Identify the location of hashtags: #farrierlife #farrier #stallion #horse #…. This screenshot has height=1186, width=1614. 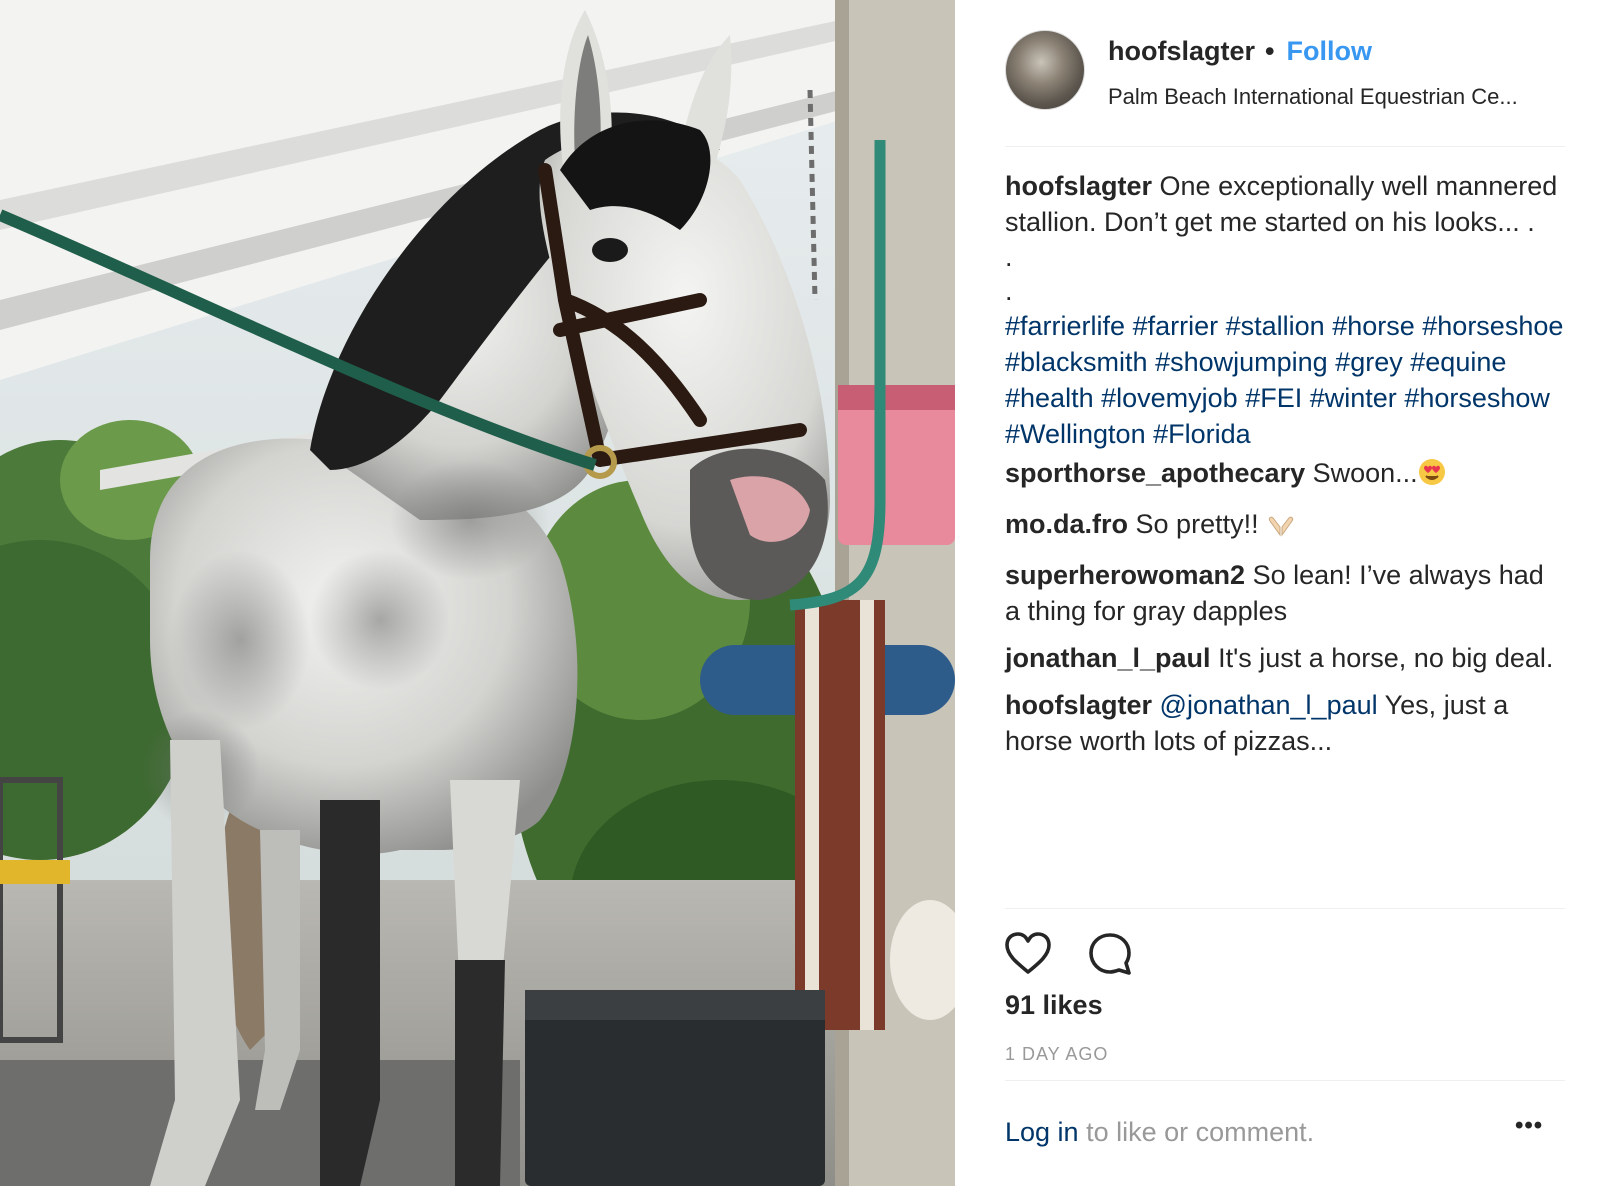
(1285, 380).